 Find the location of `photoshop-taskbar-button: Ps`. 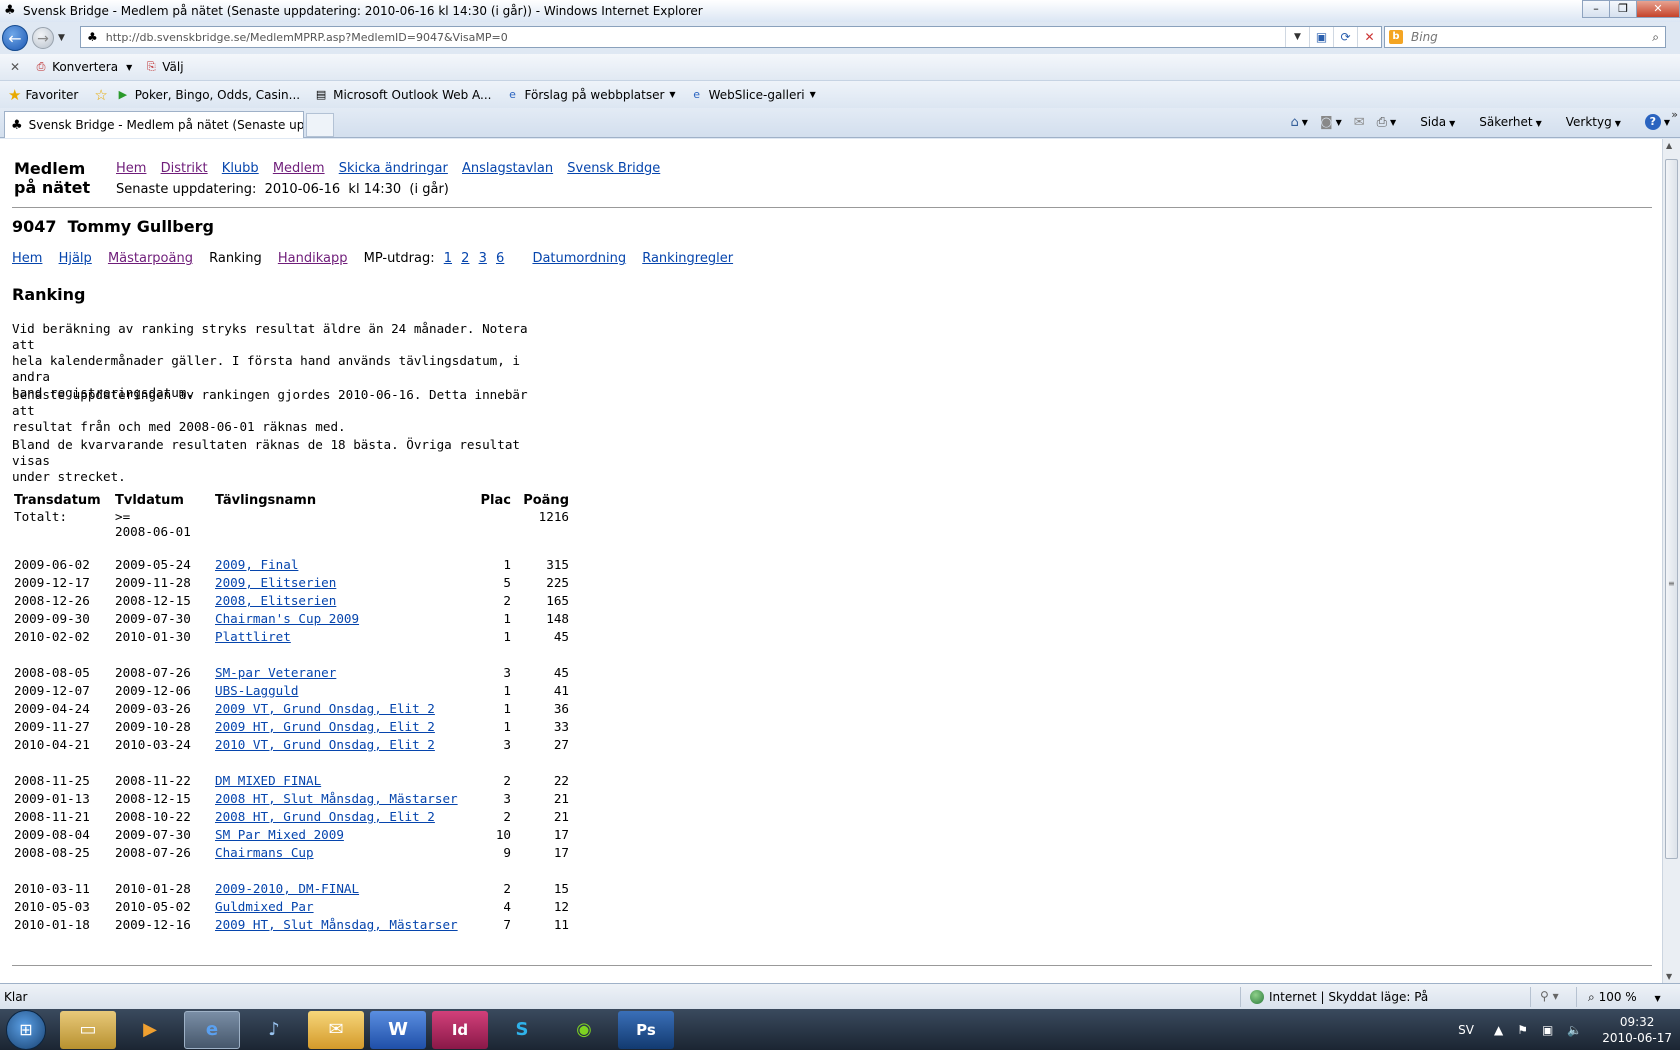

photoshop-taskbar-button: Ps is located at coordinates (646, 1029).